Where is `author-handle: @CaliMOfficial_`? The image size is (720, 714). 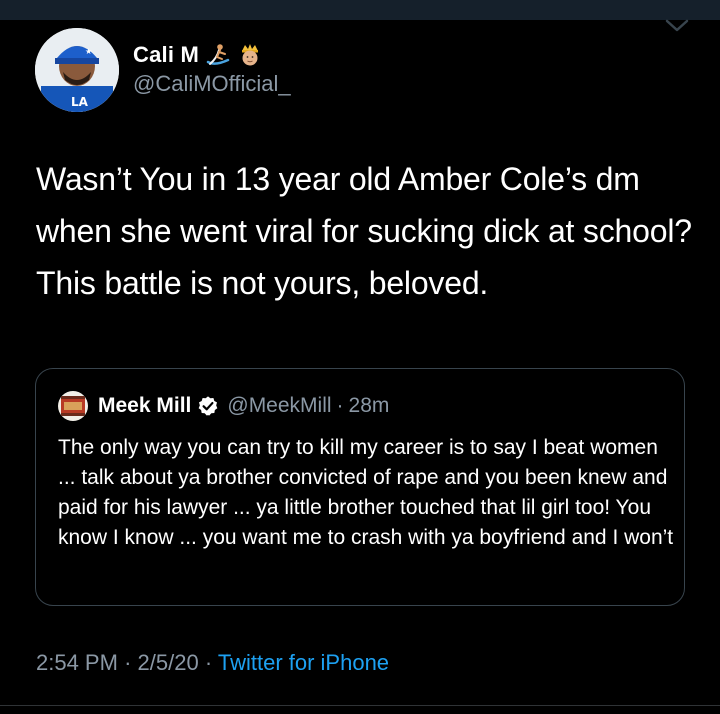 author-handle: @CaliMOfficial_ is located at coordinates (212, 84).